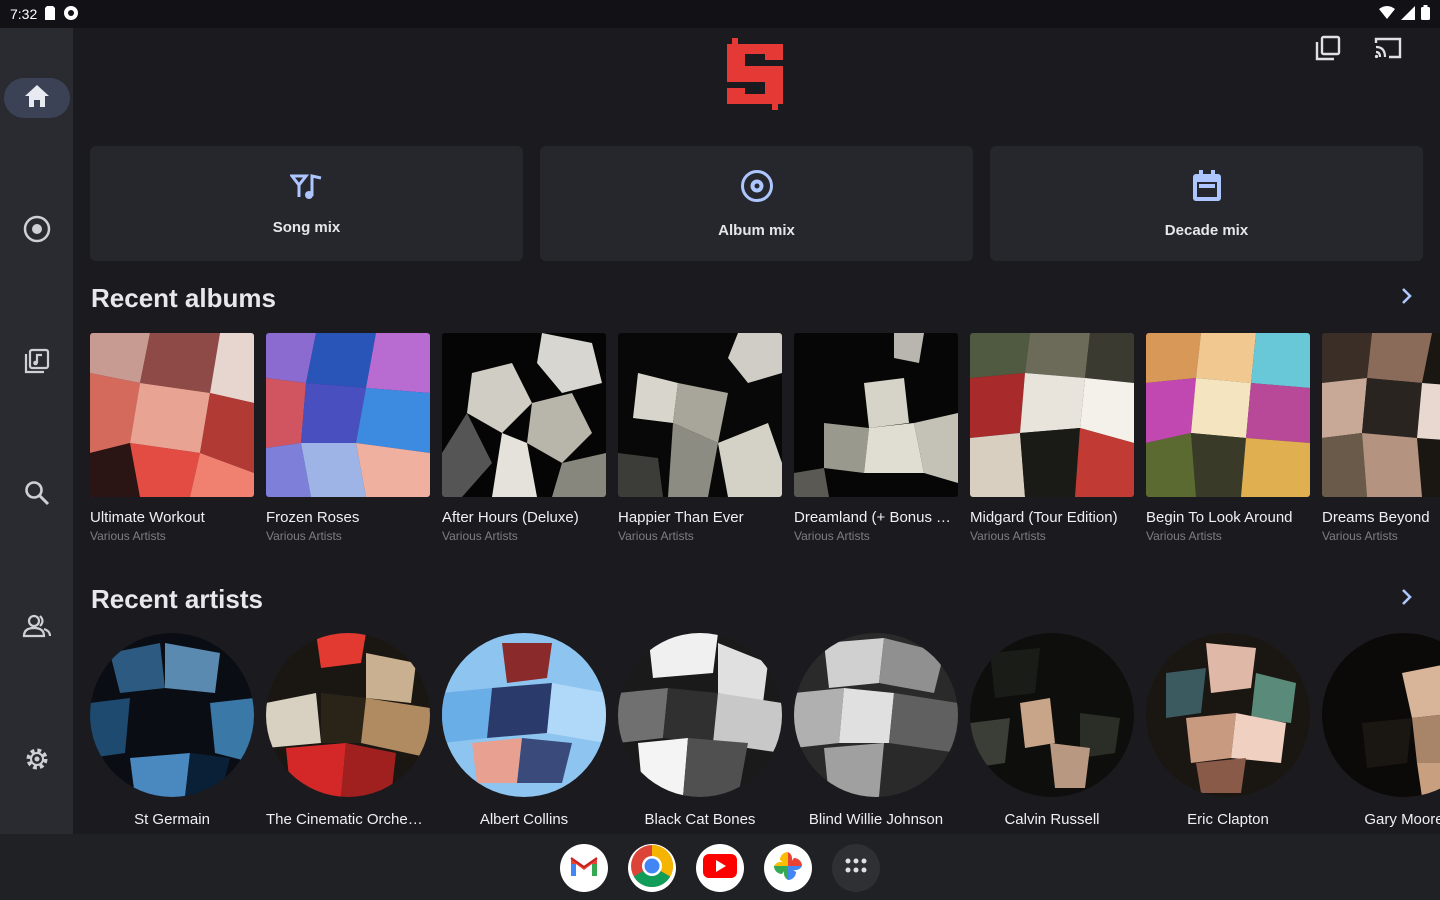 Image resolution: width=1440 pixels, height=900 pixels. What do you see at coordinates (1206, 230) in the screenshot?
I see `decade-mix-label: Decade mix` at bounding box center [1206, 230].